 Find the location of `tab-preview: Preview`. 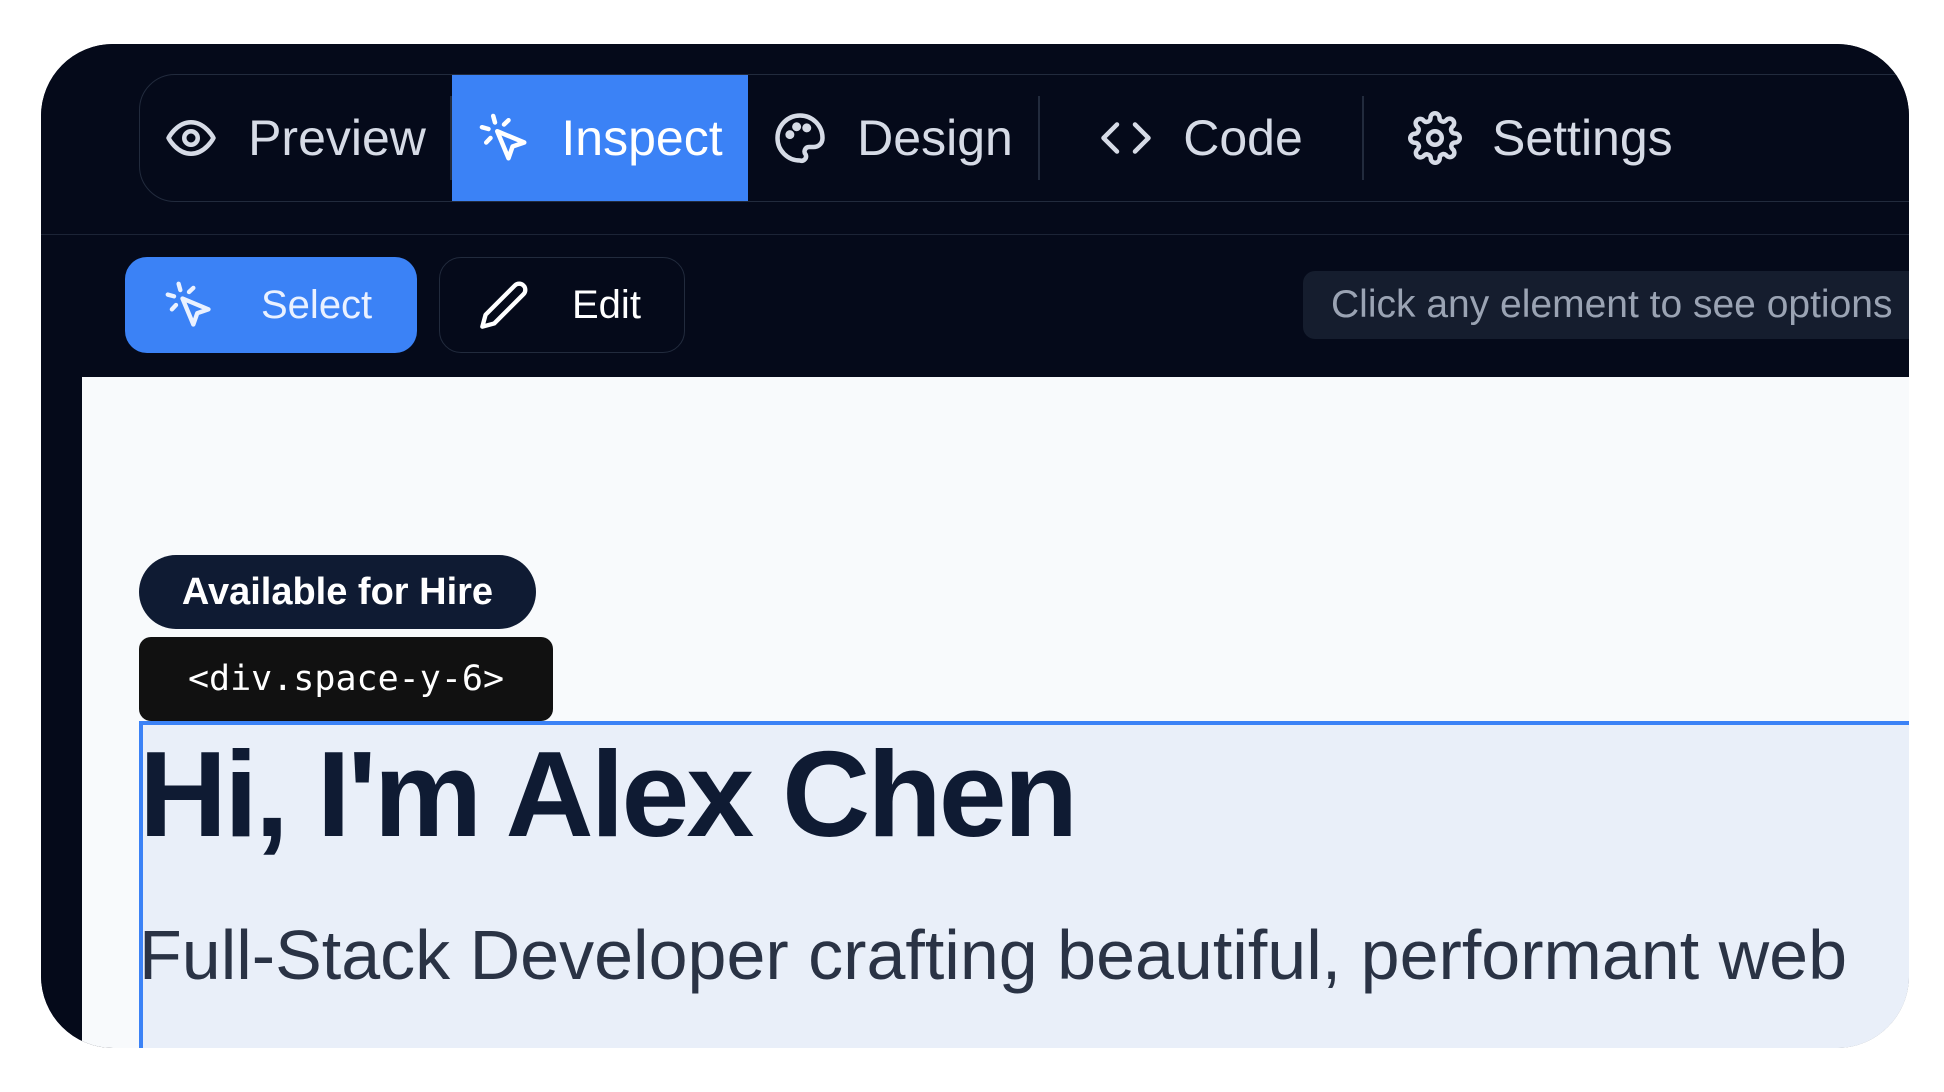

tab-preview: Preview is located at coordinates (295, 138).